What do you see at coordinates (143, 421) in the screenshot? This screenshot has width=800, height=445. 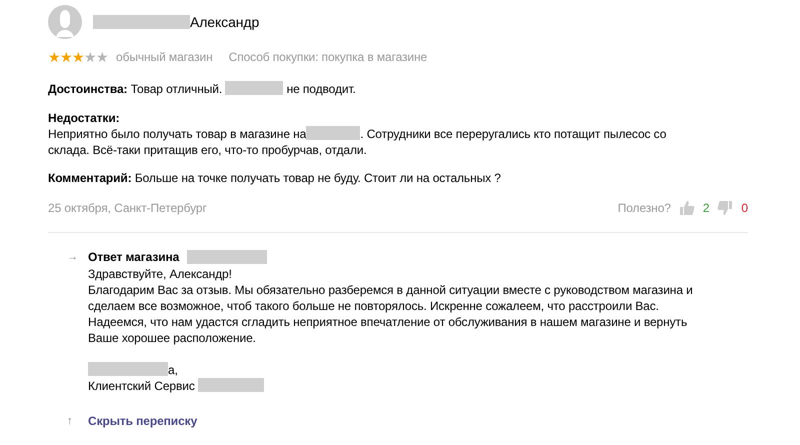 I see `hide-conversation-link: Скрыть переписку` at bounding box center [143, 421].